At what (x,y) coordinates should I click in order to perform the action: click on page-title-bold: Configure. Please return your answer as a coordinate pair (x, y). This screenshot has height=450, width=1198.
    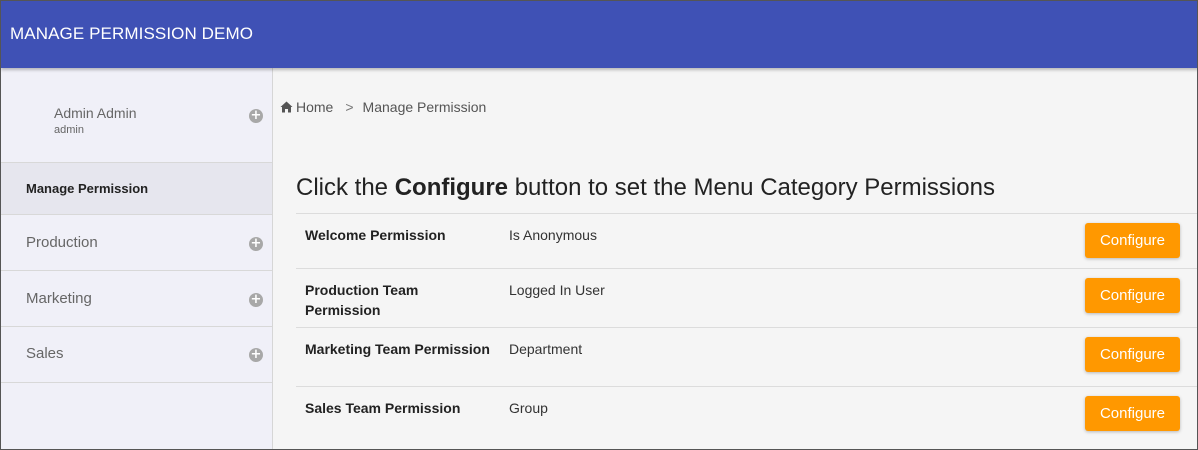
    Looking at the image, I should click on (451, 187).